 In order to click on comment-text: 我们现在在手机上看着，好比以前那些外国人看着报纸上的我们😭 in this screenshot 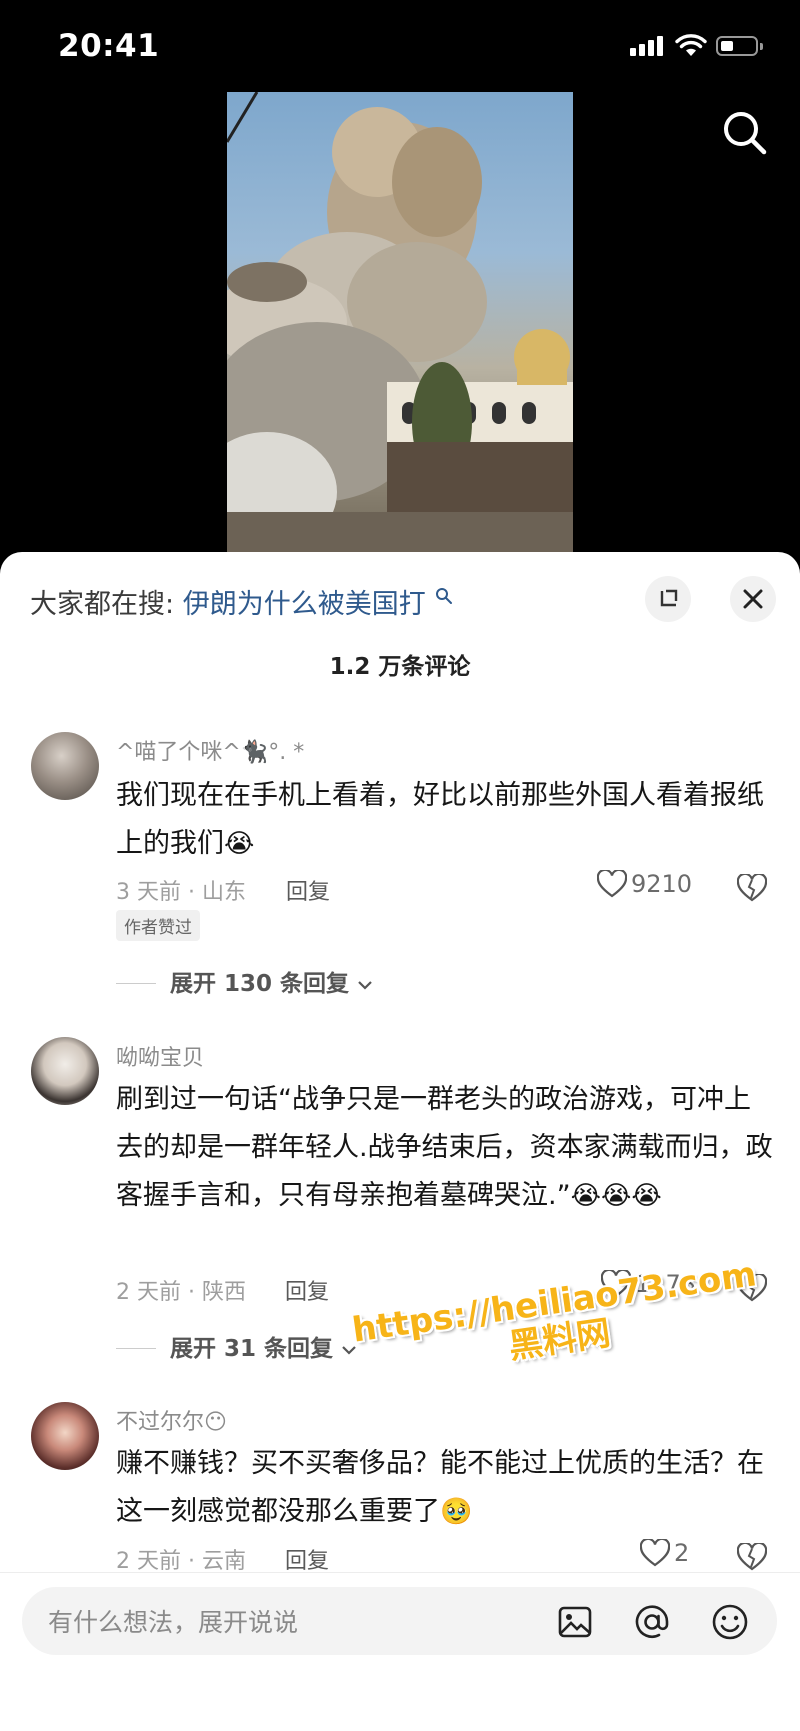, I will do `click(446, 820)`.